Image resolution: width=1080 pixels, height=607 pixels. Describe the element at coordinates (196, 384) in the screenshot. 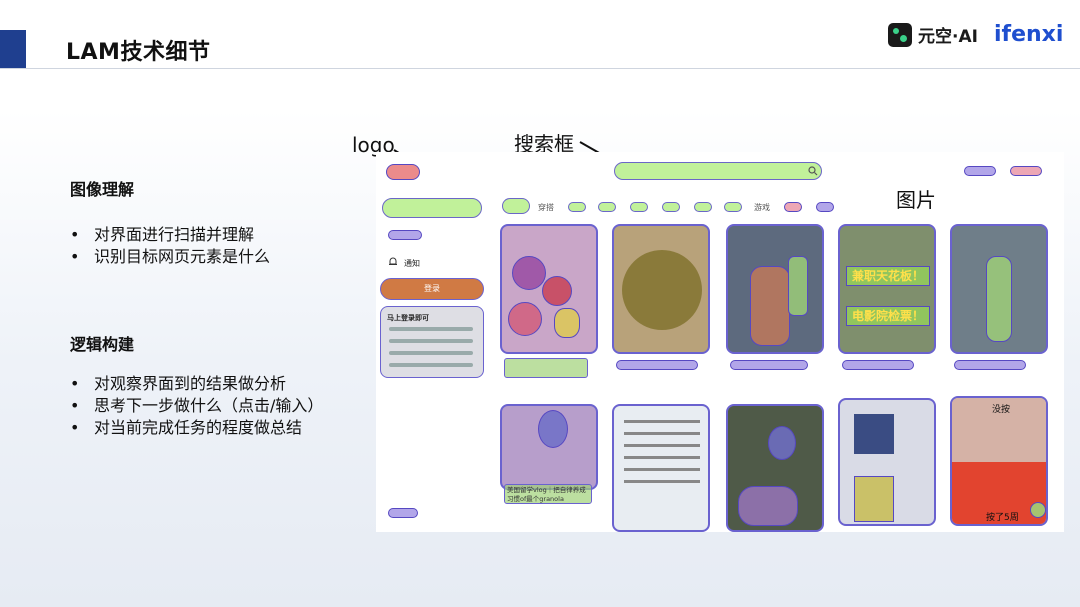

I see `bullet-item: 对观察界面到的结果做分析` at that location.